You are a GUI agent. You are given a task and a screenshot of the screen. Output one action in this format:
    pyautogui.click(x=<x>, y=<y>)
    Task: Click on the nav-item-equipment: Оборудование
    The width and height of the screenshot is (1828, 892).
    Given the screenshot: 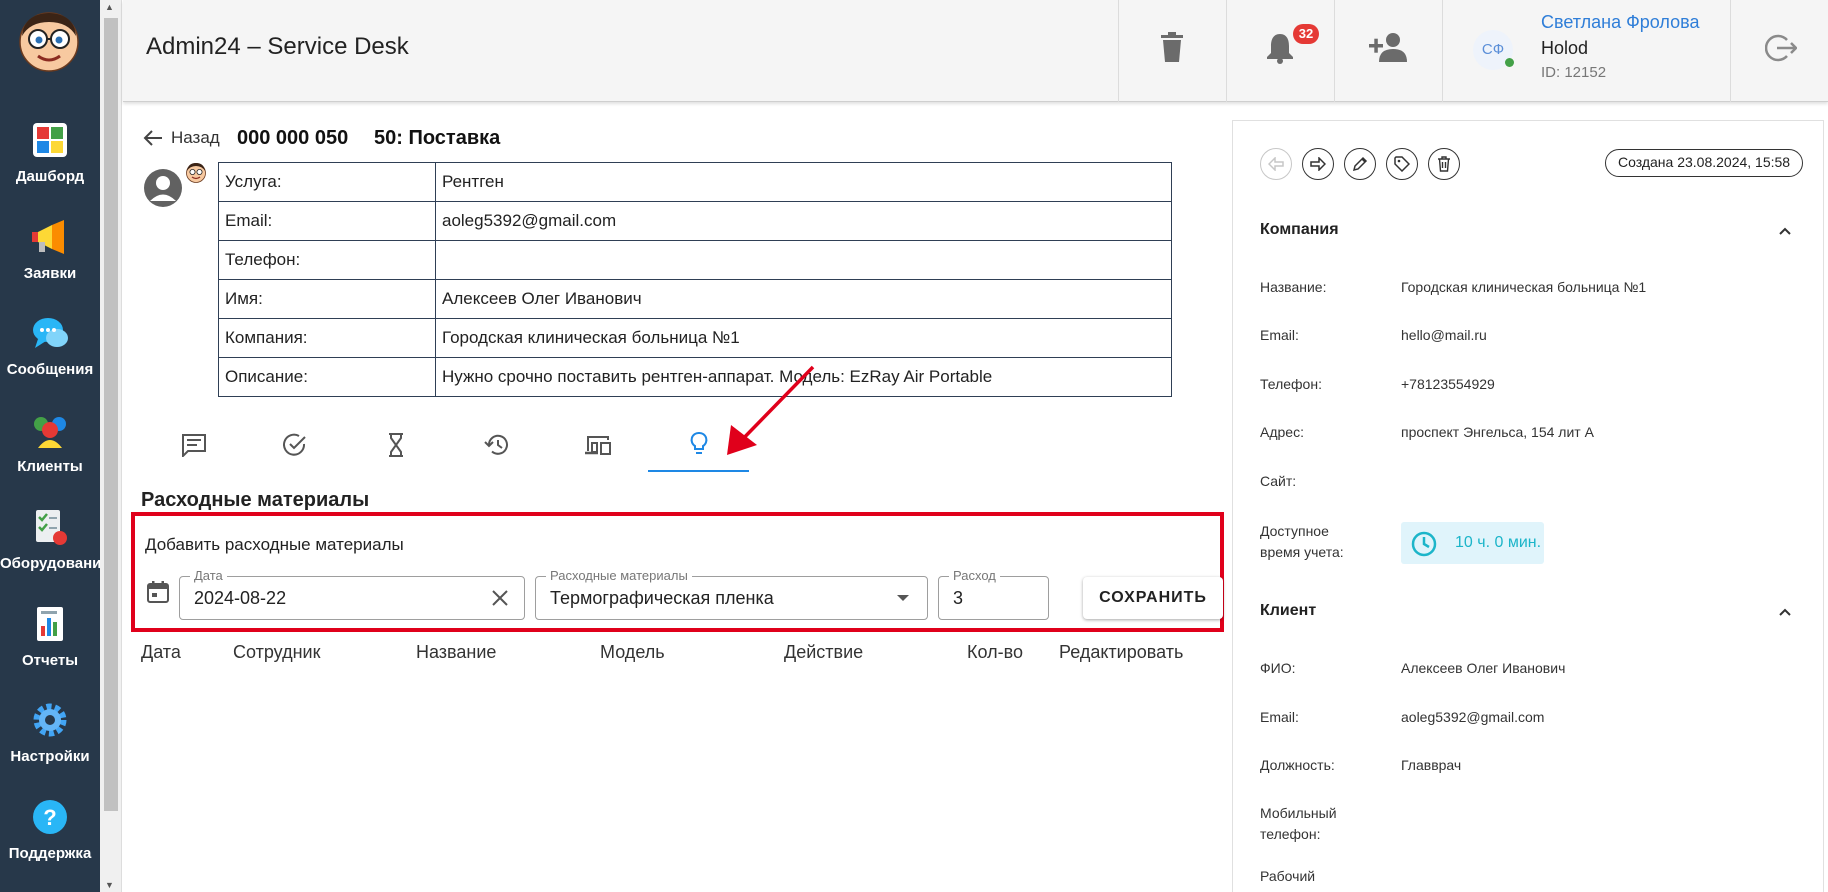 What is the action you would take?
    pyautogui.click(x=55, y=541)
    